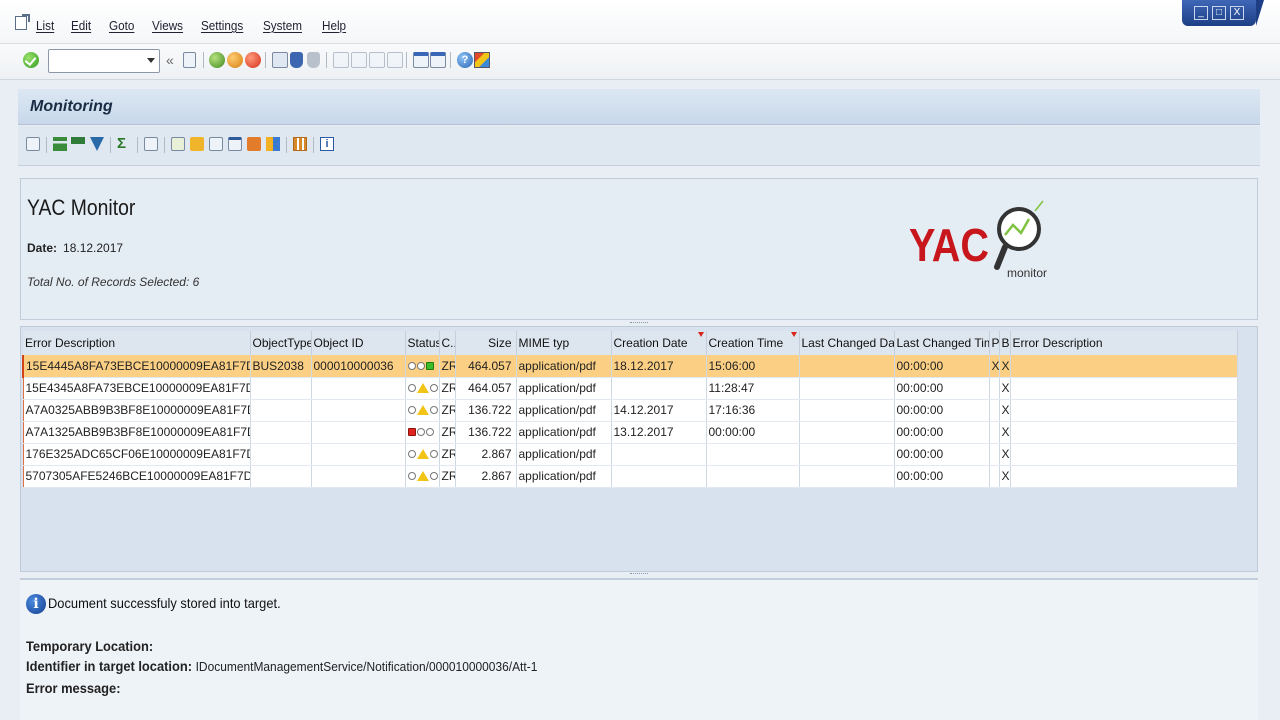 This screenshot has width=1280, height=720. What do you see at coordinates (753, 388) in the screenshot?
I see `cell-creation-time: 11:28:47` at bounding box center [753, 388].